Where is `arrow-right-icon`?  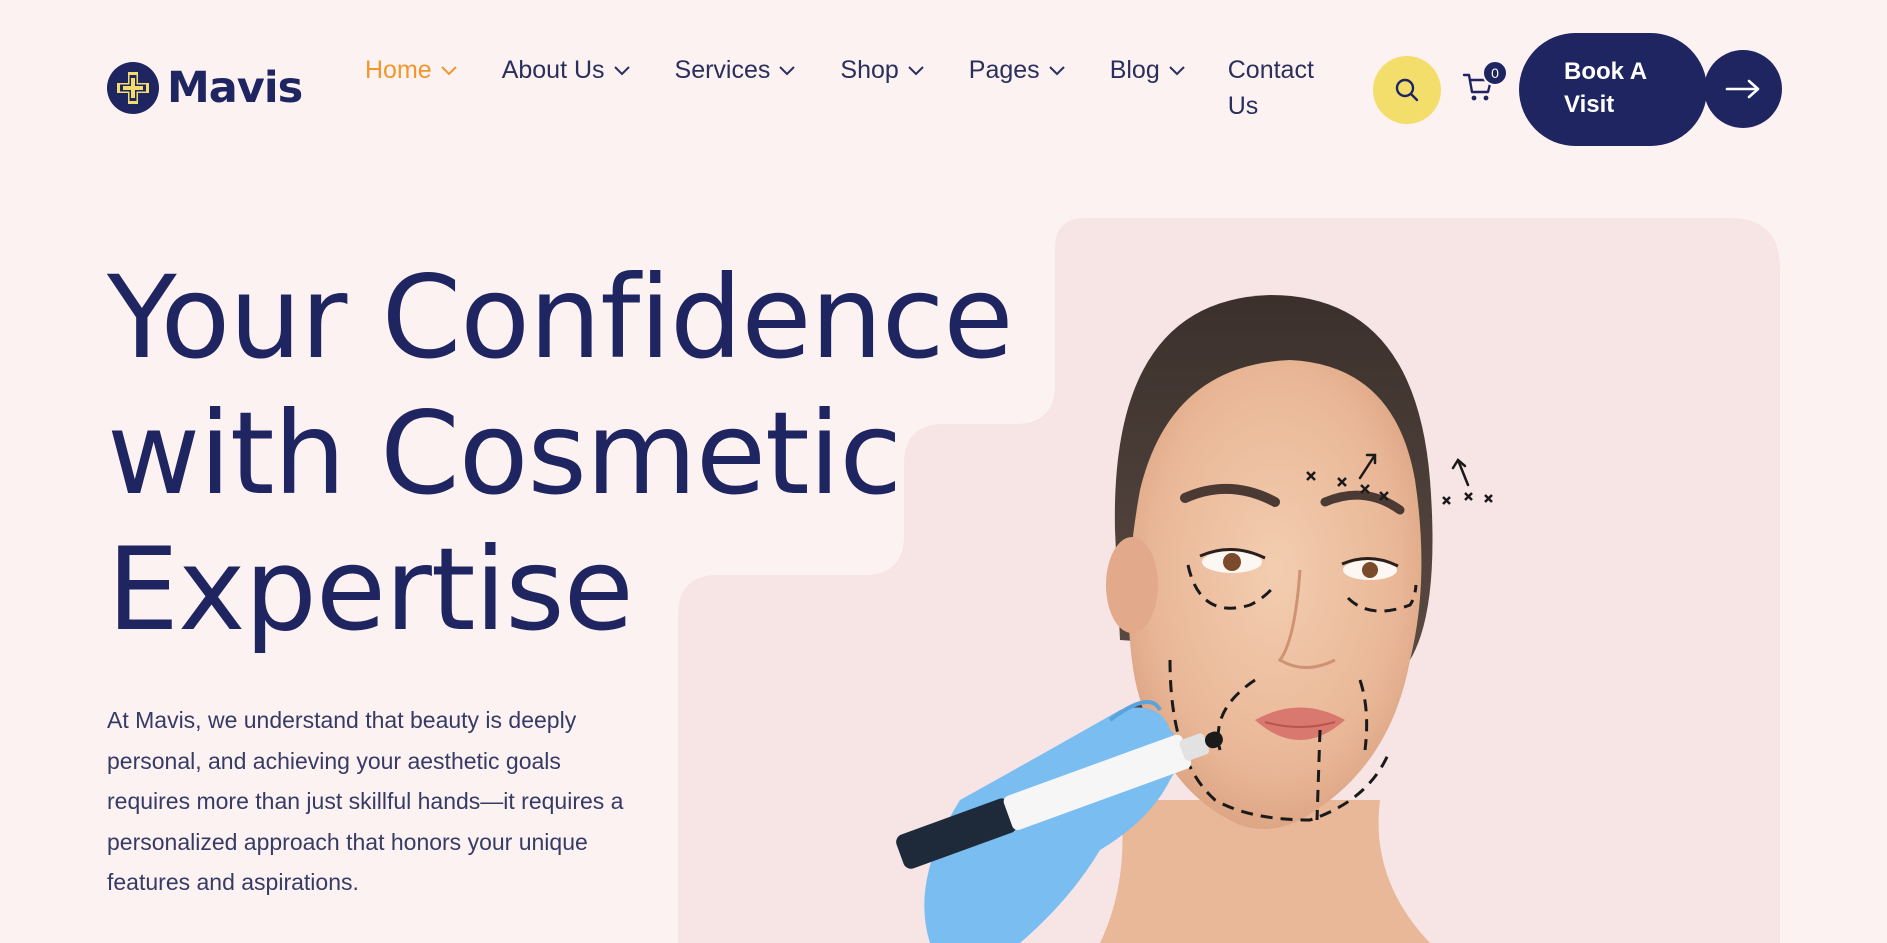
arrow-right-icon is located at coordinates (1742, 89).